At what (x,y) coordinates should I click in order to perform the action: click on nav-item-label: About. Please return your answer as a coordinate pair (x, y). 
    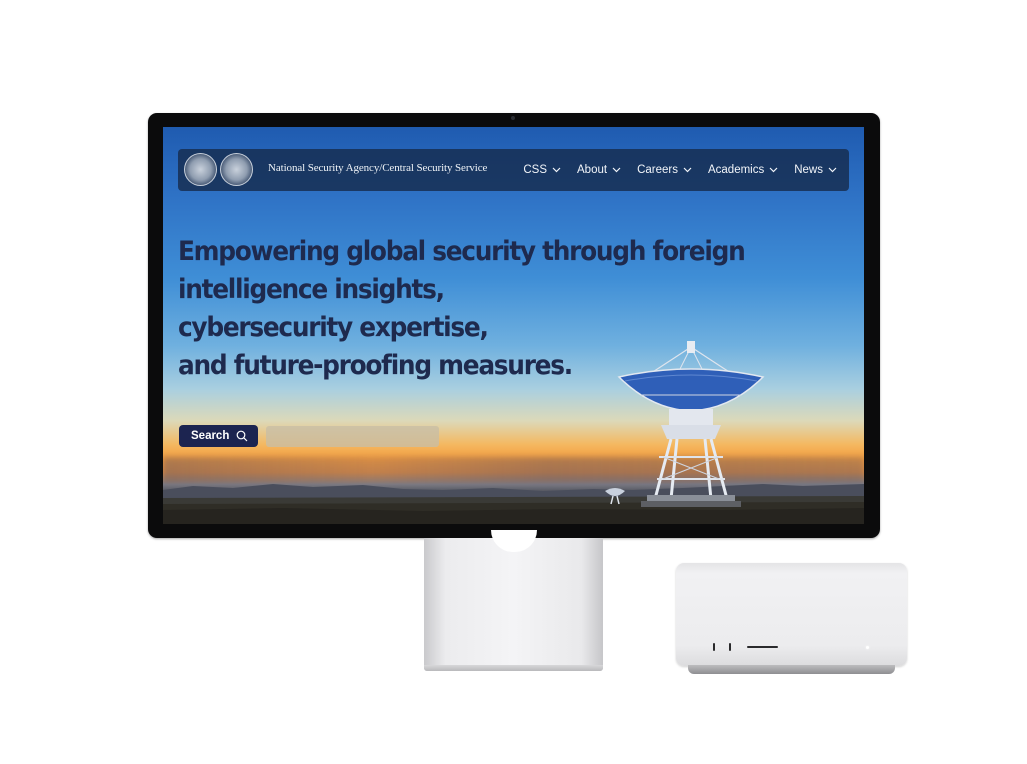
    Looking at the image, I should click on (592, 170).